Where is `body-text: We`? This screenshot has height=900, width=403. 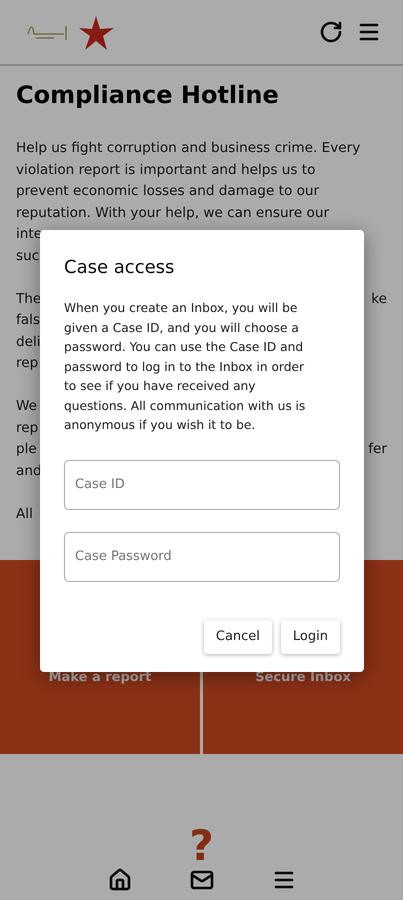 body-text: We is located at coordinates (27, 406).